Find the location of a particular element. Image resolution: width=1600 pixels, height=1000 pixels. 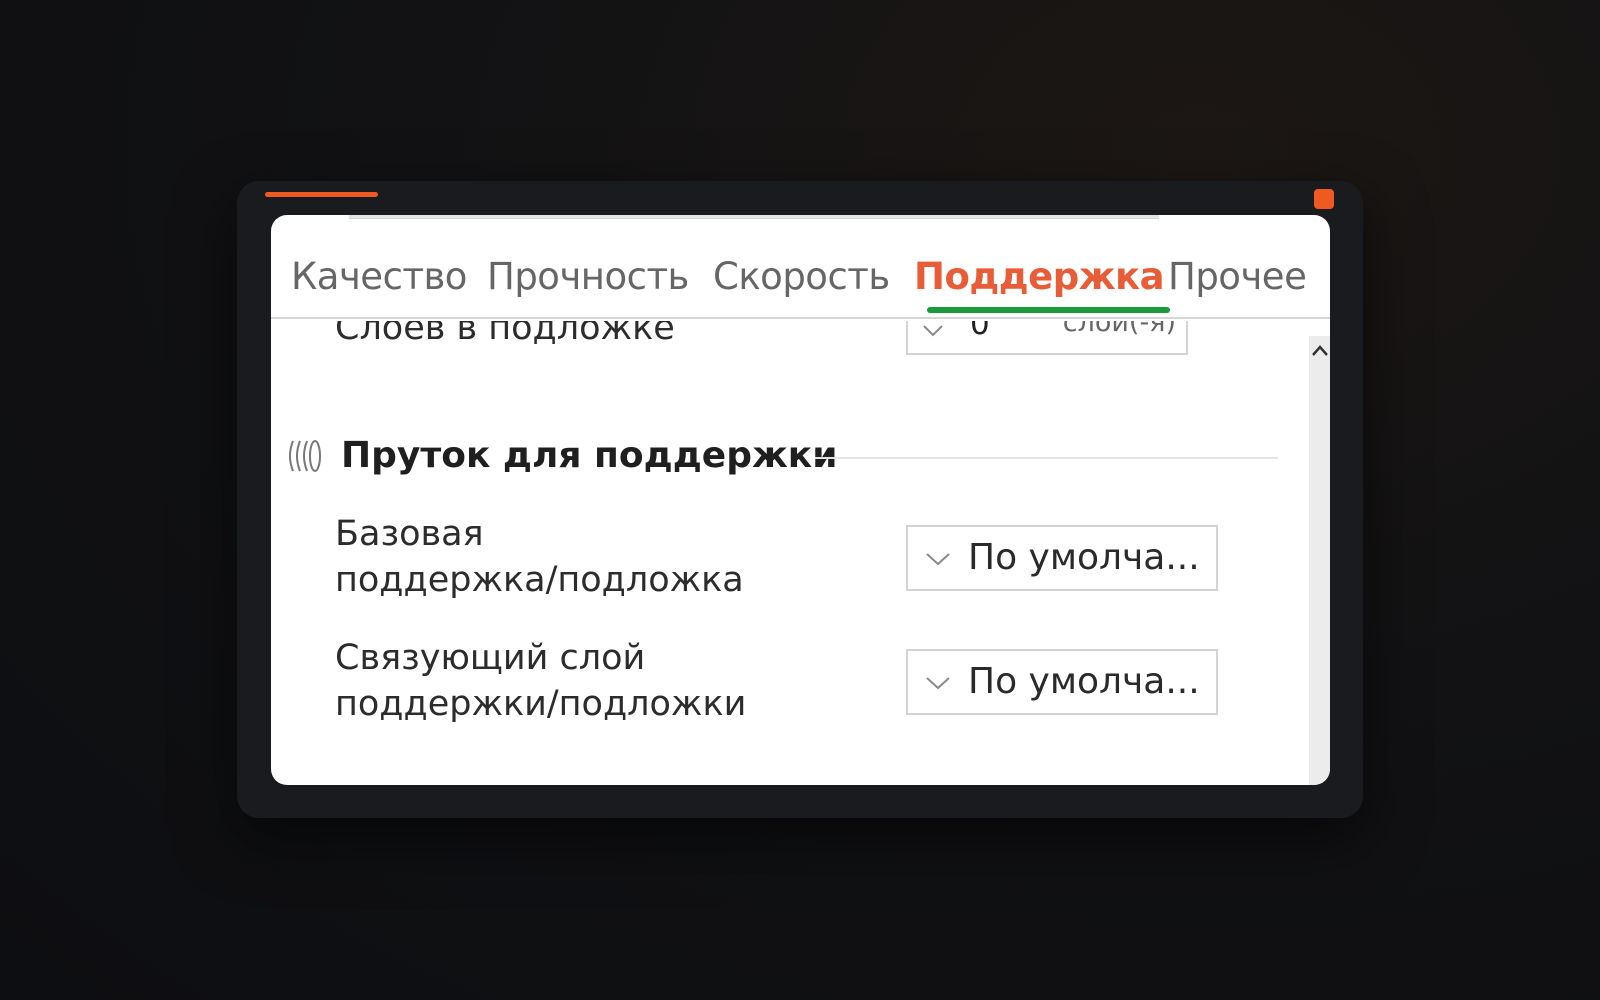

vertical-scrollbar is located at coordinates (1319, 560).